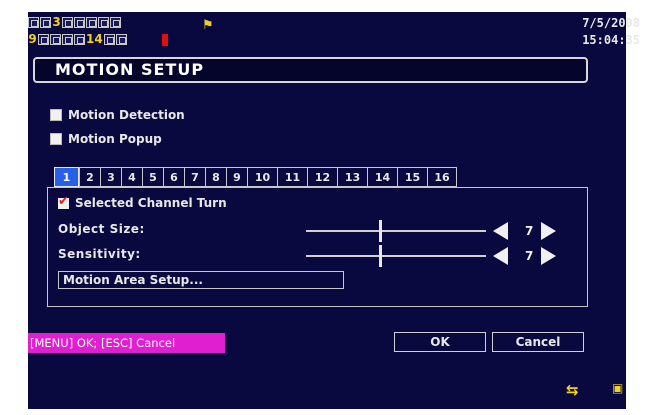 Image resolution: width=652 pixels, height=415 pixels. Describe the element at coordinates (110, 177) in the screenshot. I see `tab-channel-3: 3` at that location.